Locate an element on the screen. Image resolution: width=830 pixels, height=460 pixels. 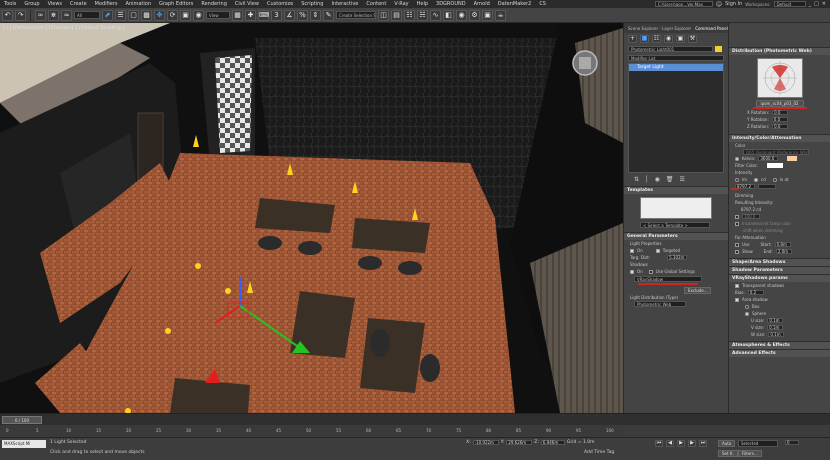
unlink-icon: ⋇ is located at coordinates (53, 15).